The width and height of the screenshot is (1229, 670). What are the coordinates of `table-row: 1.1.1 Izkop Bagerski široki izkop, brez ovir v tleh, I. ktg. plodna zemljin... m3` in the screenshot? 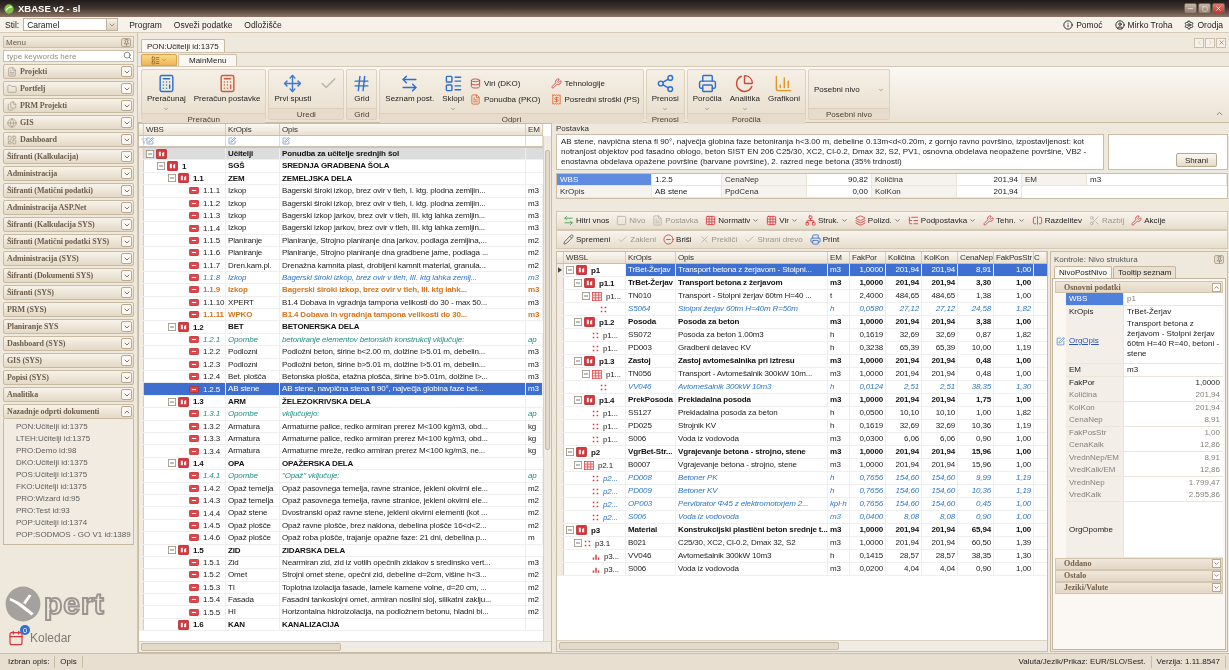 It's located at (341, 191).